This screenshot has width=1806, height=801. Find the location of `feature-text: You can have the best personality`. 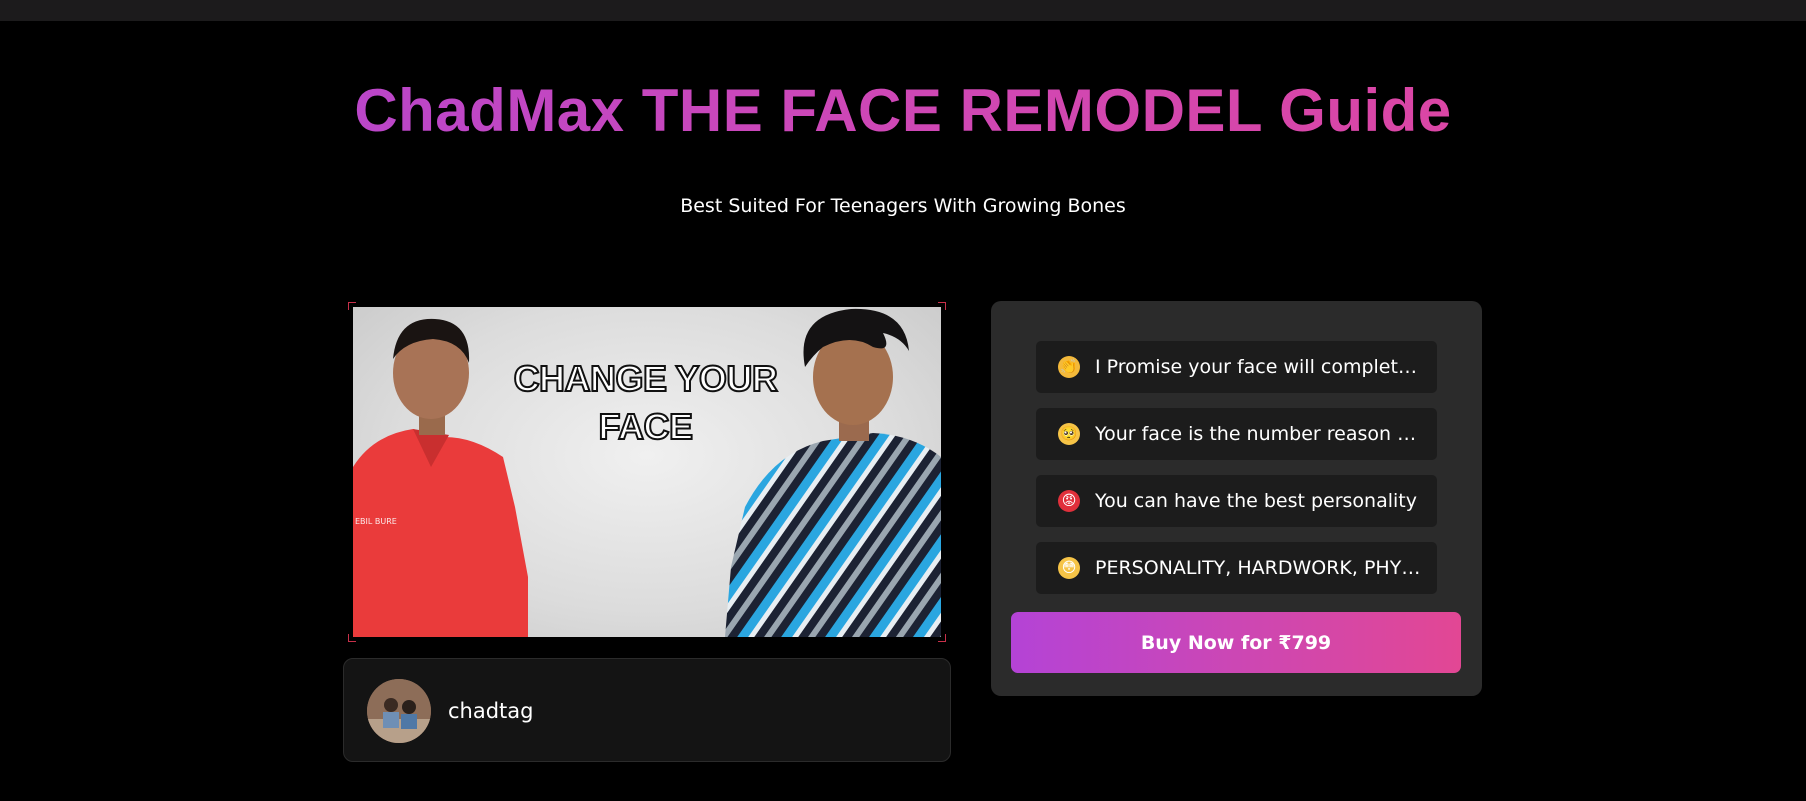

feature-text: You can have the best personality is located at coordinates (1256, 501).